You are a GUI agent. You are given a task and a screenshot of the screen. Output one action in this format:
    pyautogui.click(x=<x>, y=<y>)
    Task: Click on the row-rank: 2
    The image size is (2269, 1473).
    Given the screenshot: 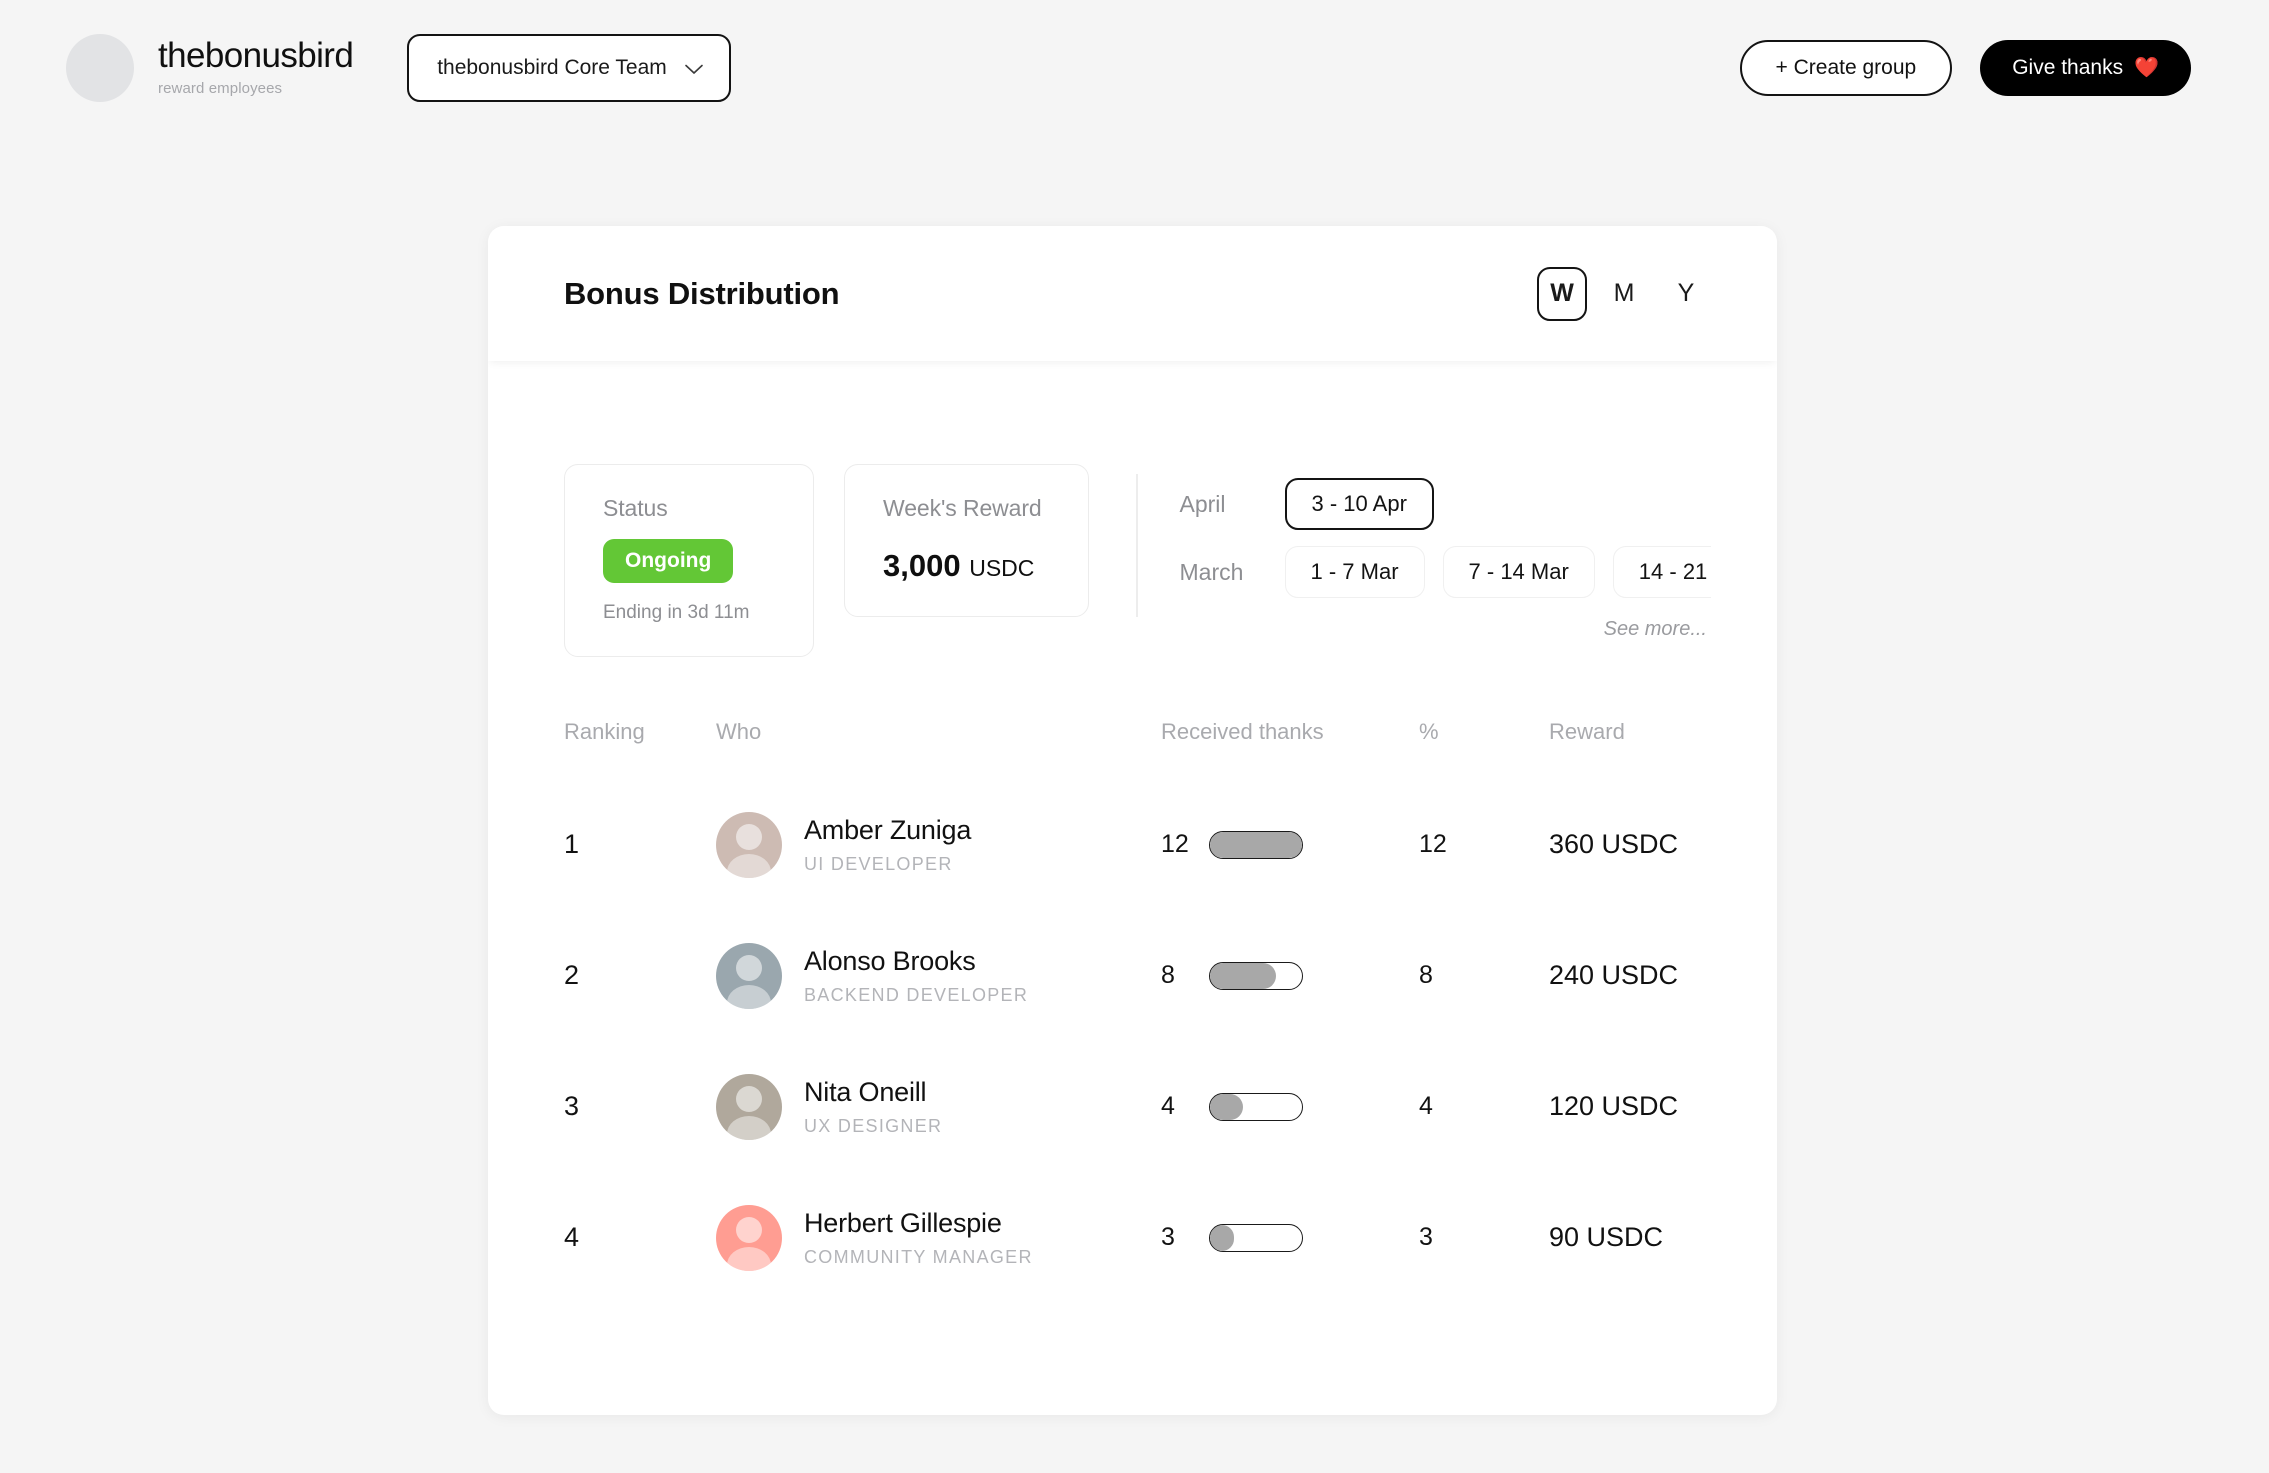 What is the action you would take?
    pyautogui.click(x=572, y=975)
    